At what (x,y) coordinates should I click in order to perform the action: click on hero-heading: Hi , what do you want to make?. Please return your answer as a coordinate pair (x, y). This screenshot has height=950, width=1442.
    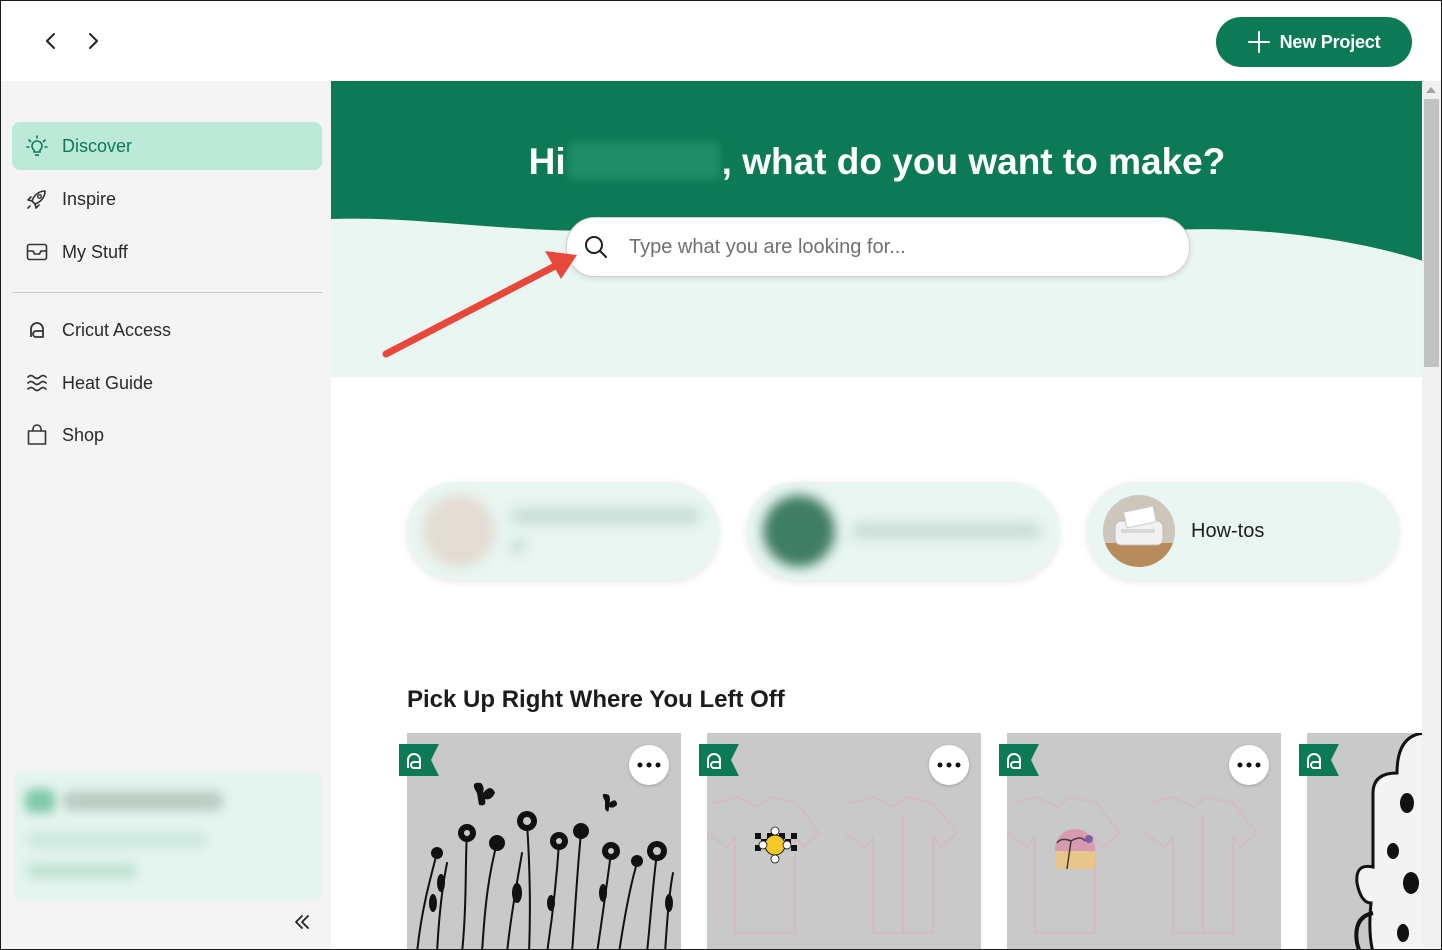
    Looking at the image, I should click on (877, 162).